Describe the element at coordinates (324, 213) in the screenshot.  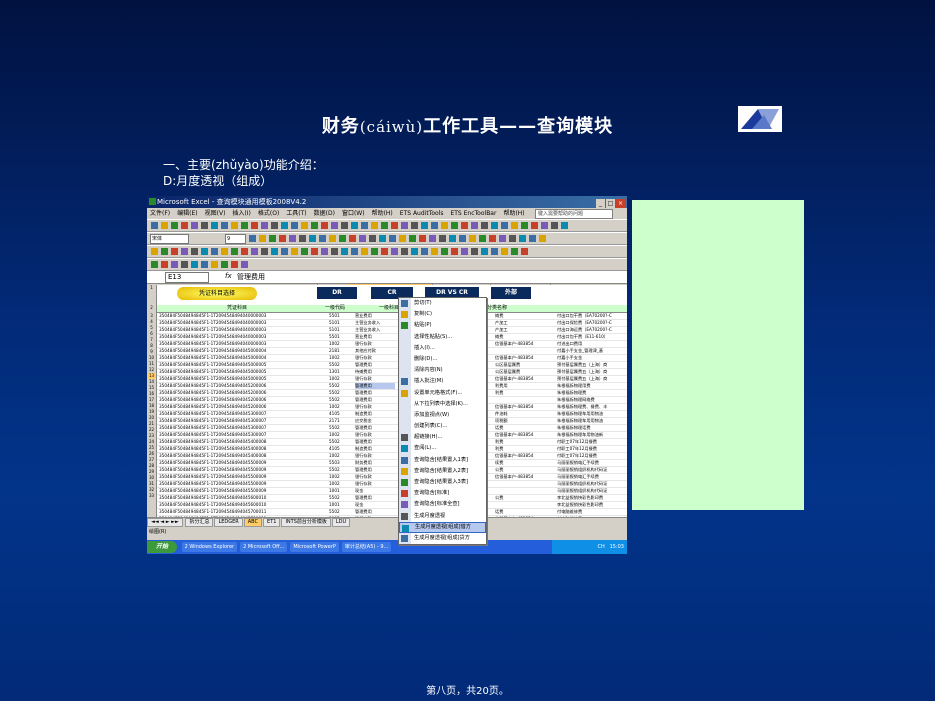
I see `menu-item: 数据(D)` at that location.